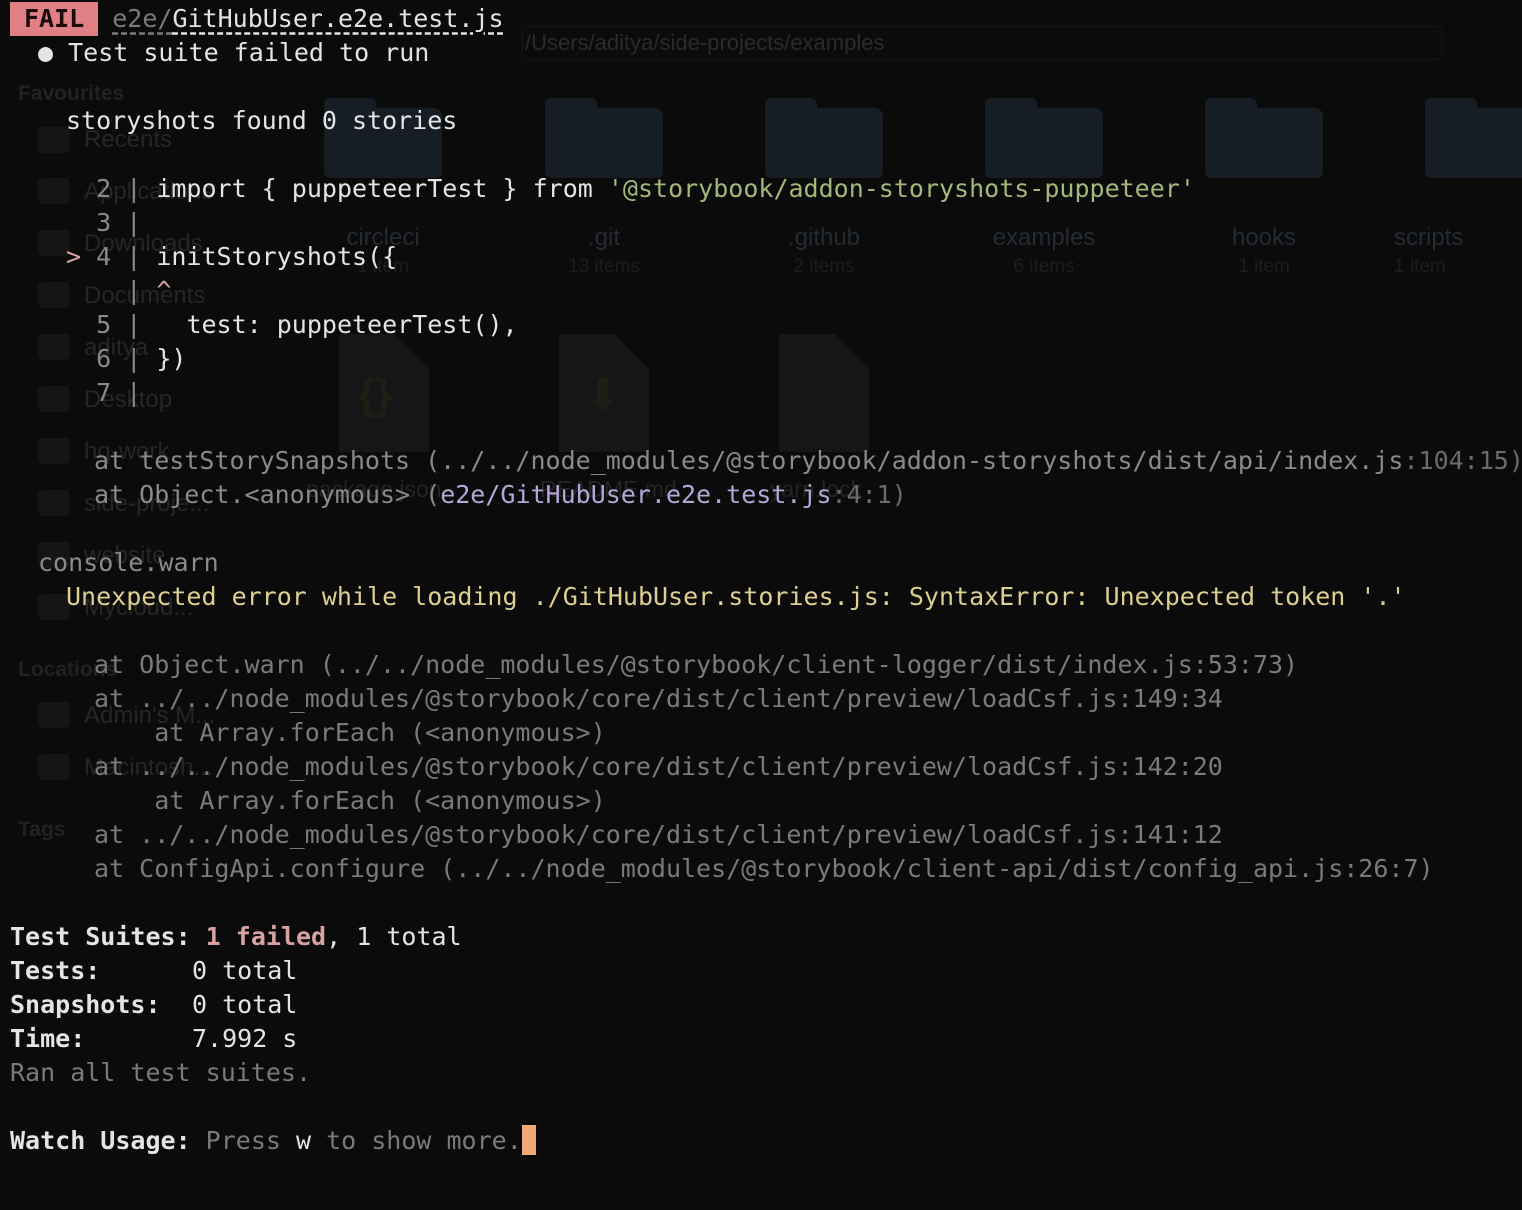 The image size is (1522, 1210). I want to click on summary-test-suites: Test Suites: 1 failed, 1 total, so click(236, 936).